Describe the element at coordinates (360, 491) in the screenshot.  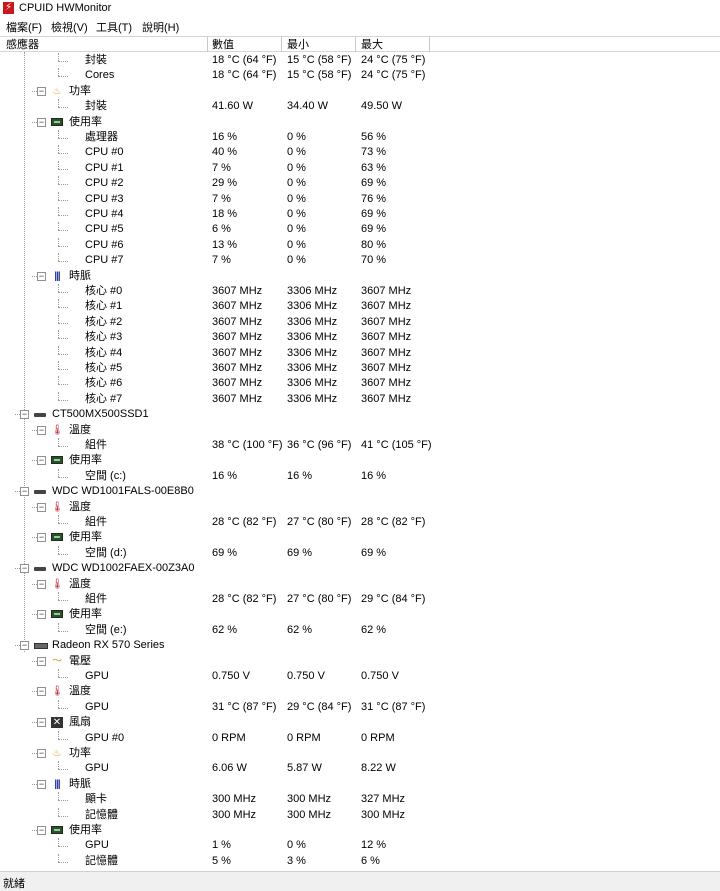
I see `device-row: − WDC WD1001FALS-00E8B0` at that location.